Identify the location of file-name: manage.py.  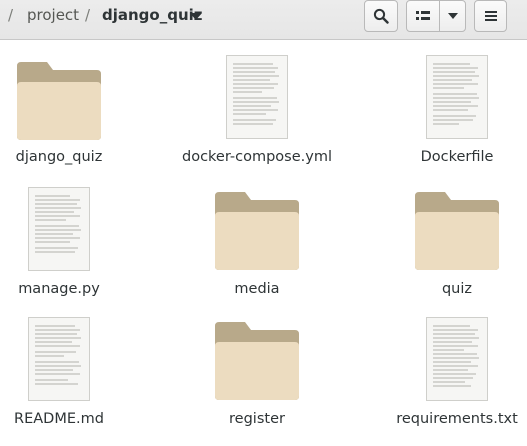
(59, 289).